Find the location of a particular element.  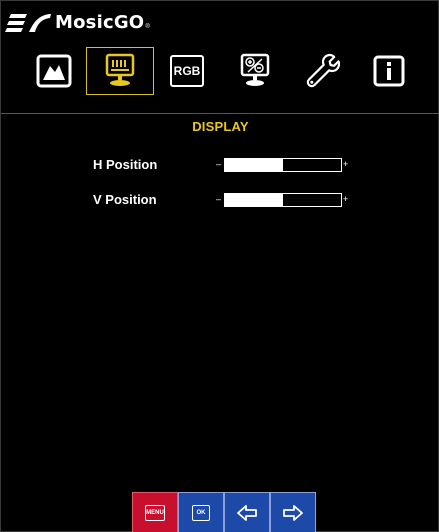

setting-h-position: H Position – + is located at coordinates (220, 165).